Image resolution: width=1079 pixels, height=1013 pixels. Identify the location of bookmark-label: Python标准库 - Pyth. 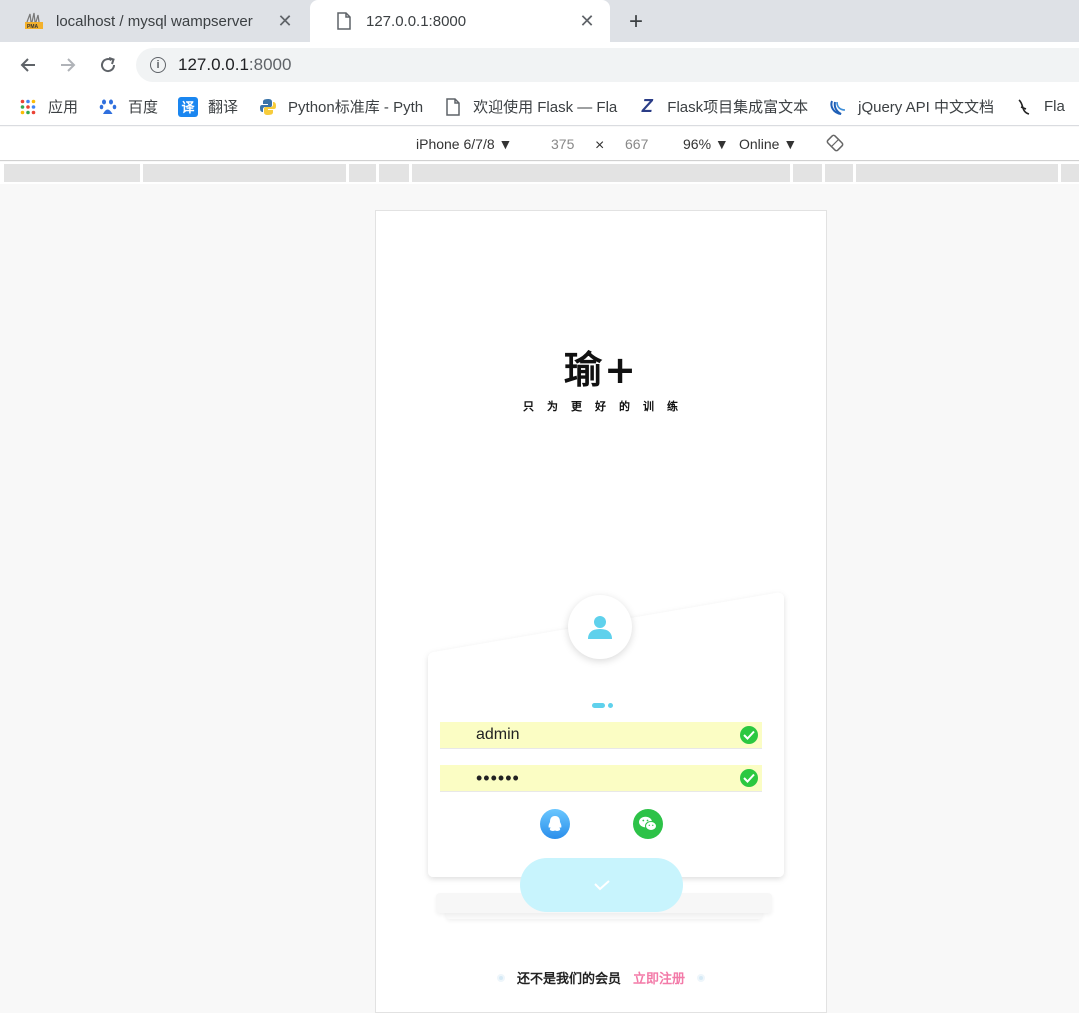
(356, 107).